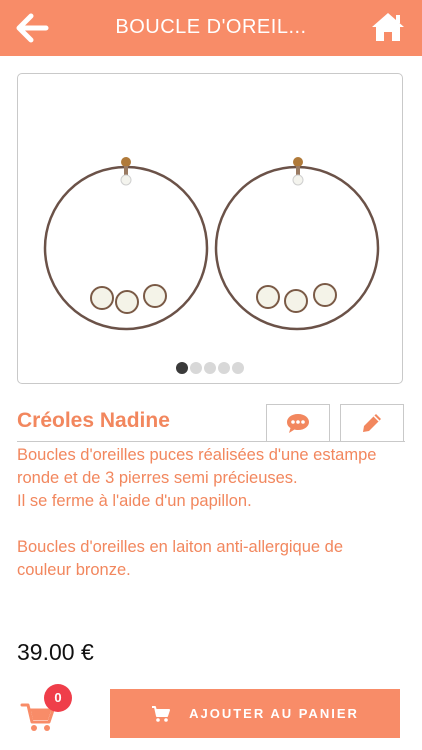 Image resolution: width=422 pixels, height=750 pixels. Describe the element at coordinates (161, 713) in the screenshot. I see `cart-icon` at that location.